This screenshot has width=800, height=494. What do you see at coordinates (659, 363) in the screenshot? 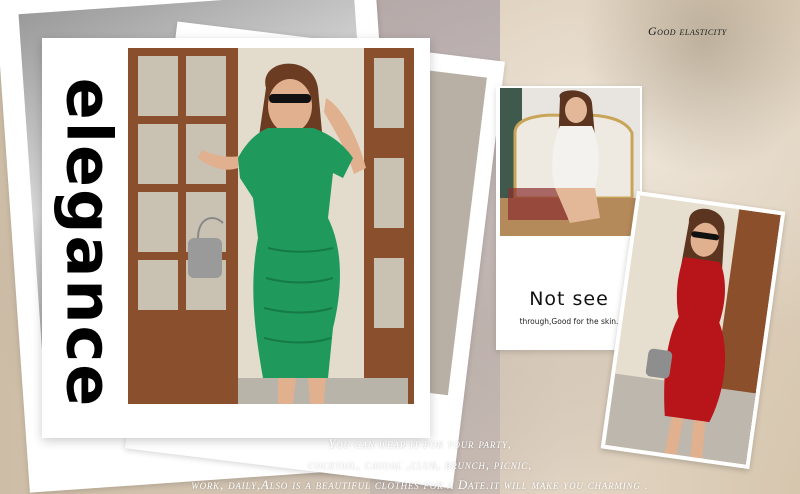
I see `handbag` at bounding box center [659, 363].